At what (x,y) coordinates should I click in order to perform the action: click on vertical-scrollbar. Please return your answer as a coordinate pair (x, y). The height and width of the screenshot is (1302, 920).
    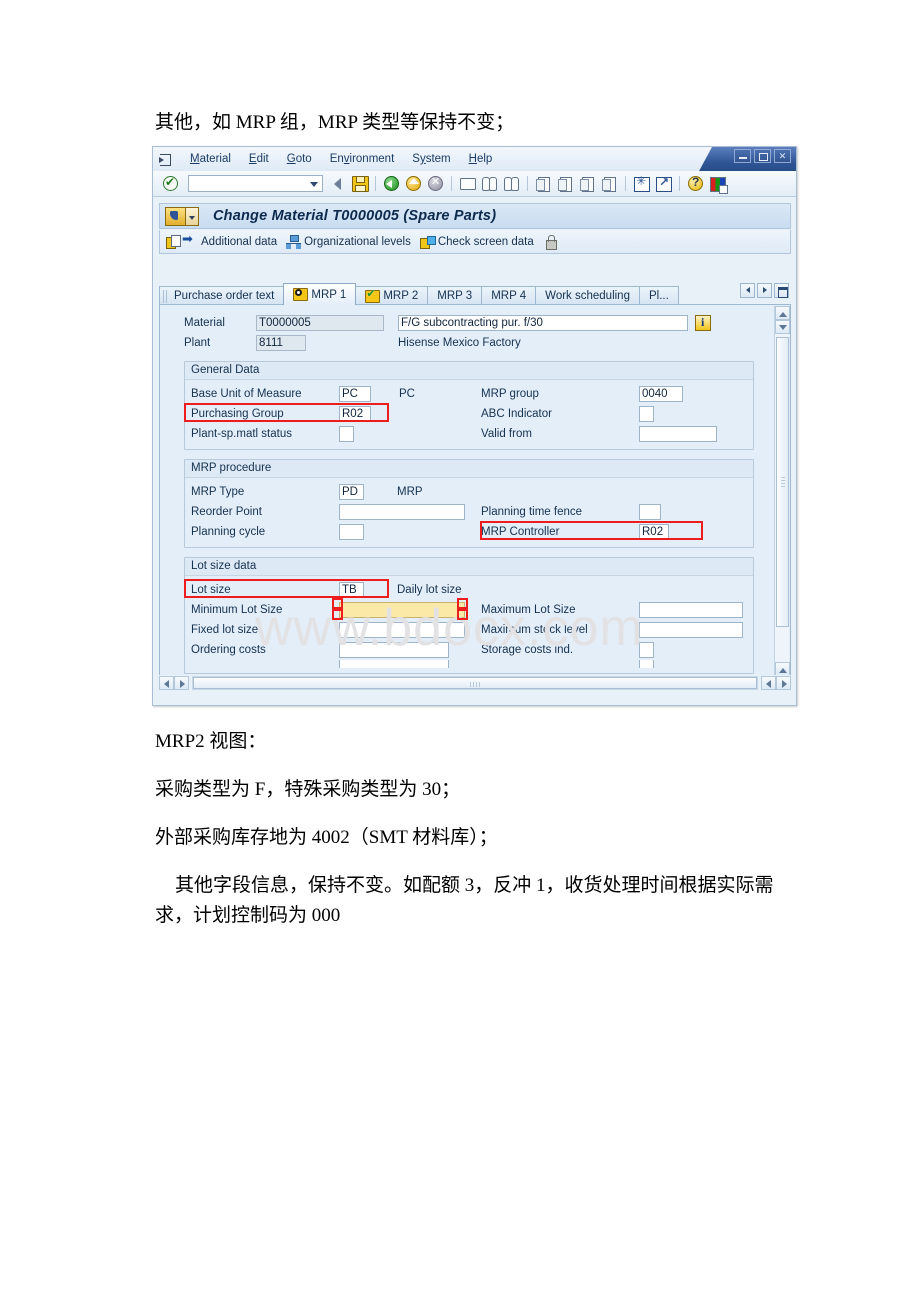
    Looking at the image, I should click on (782, 490).